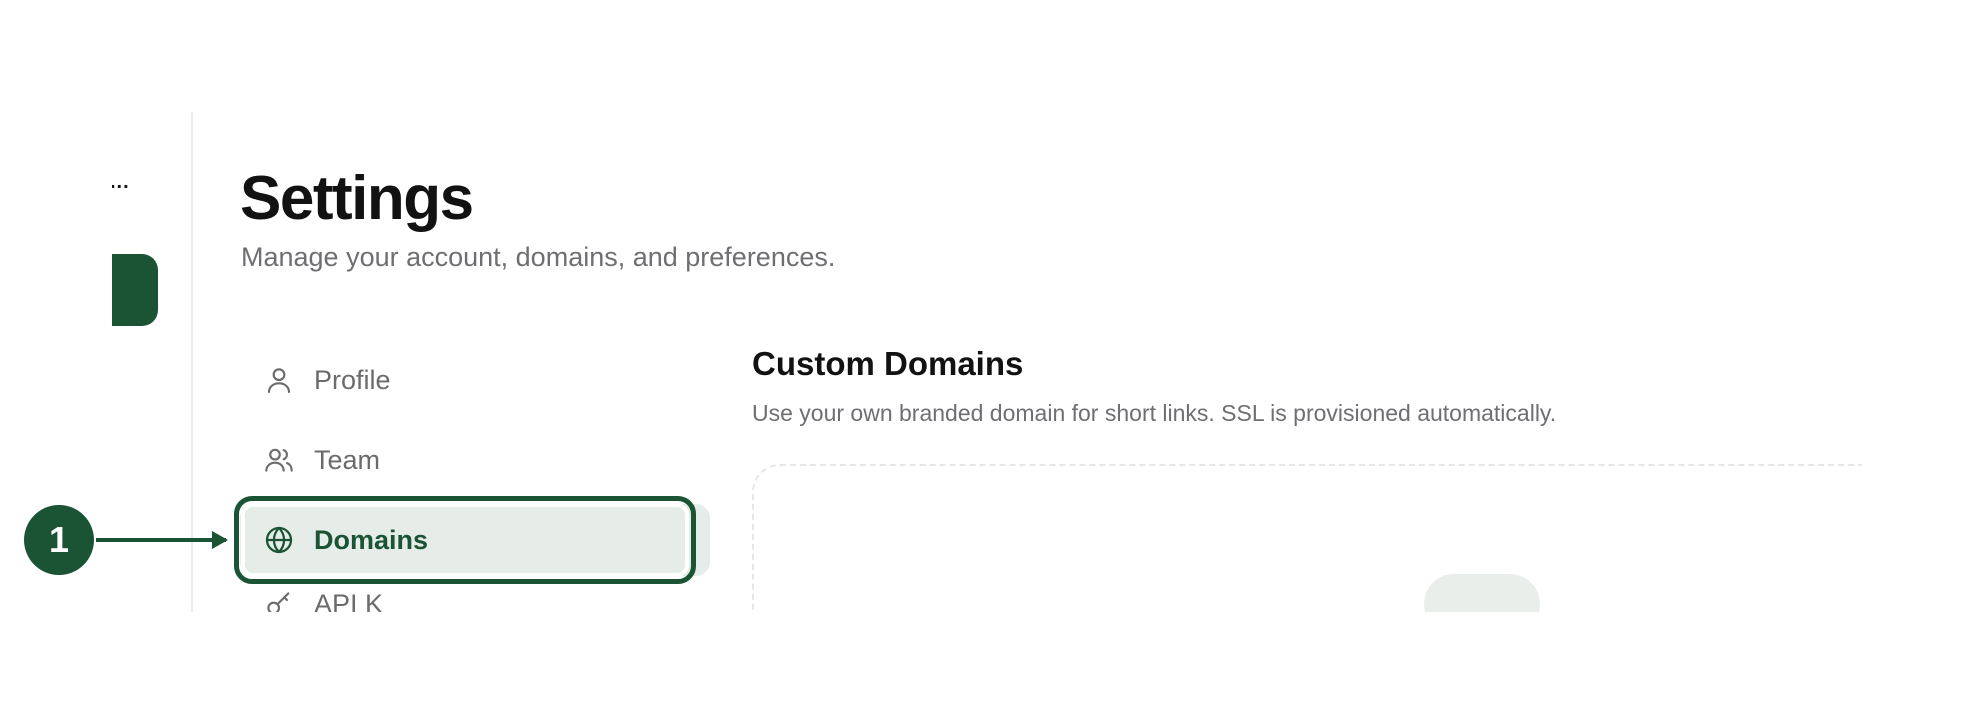 The width and height of the screenshot is (1974, 724). I want to click on empty-state-icon, so click(1482, 593).